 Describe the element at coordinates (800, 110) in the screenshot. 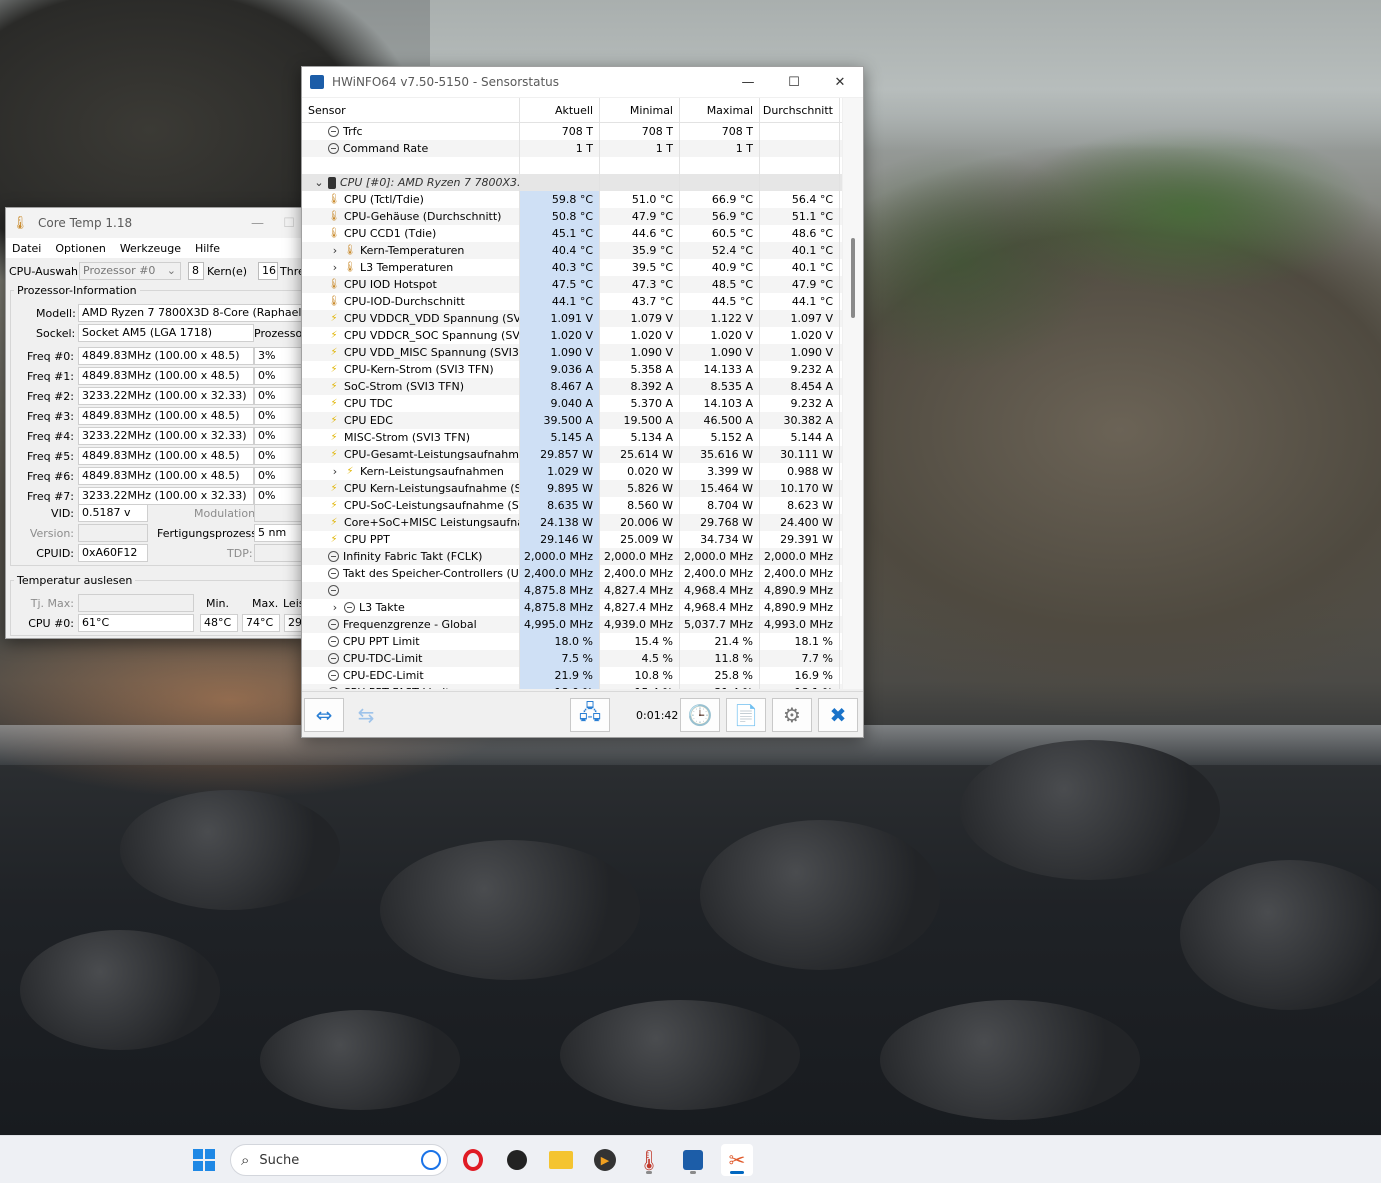

I see `column-header-durchschnitt: Durchschnitt` at that location.